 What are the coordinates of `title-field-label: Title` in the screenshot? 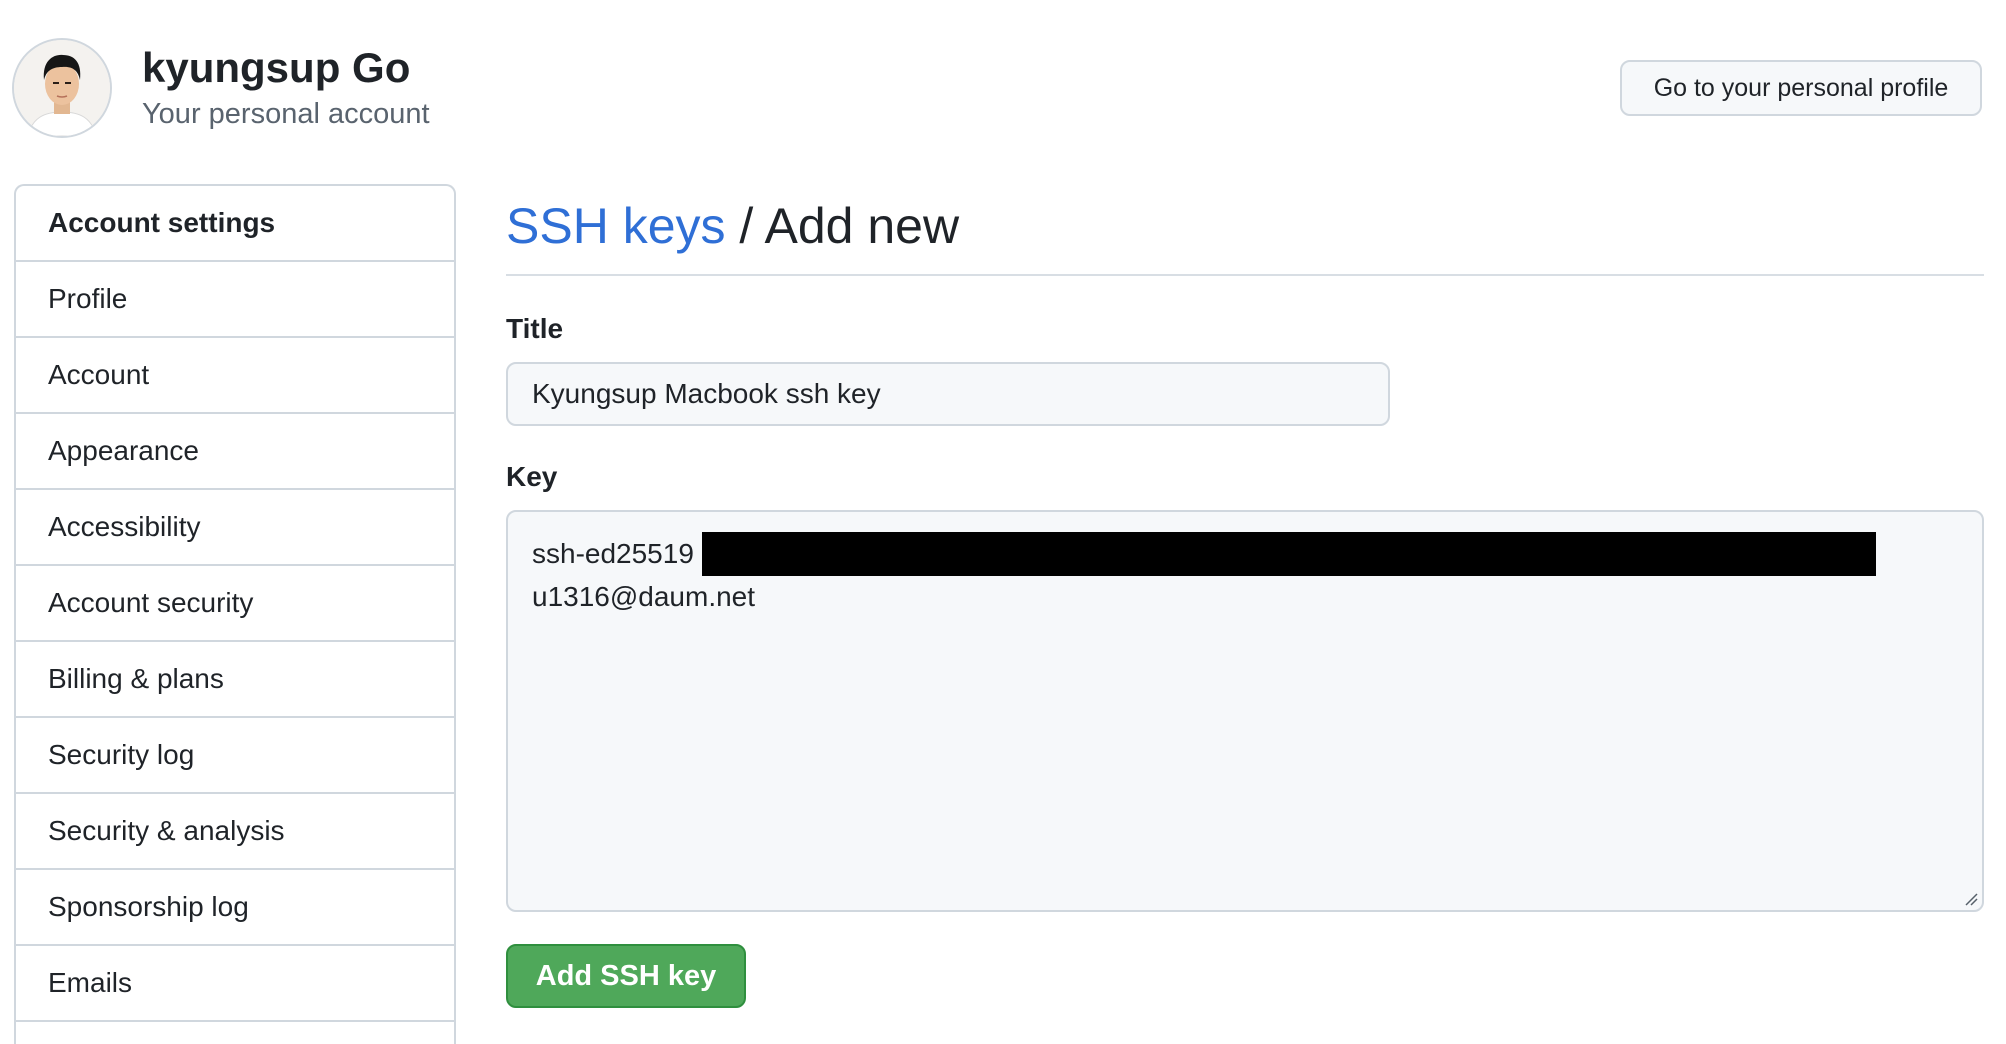 It's located at (535, 328).